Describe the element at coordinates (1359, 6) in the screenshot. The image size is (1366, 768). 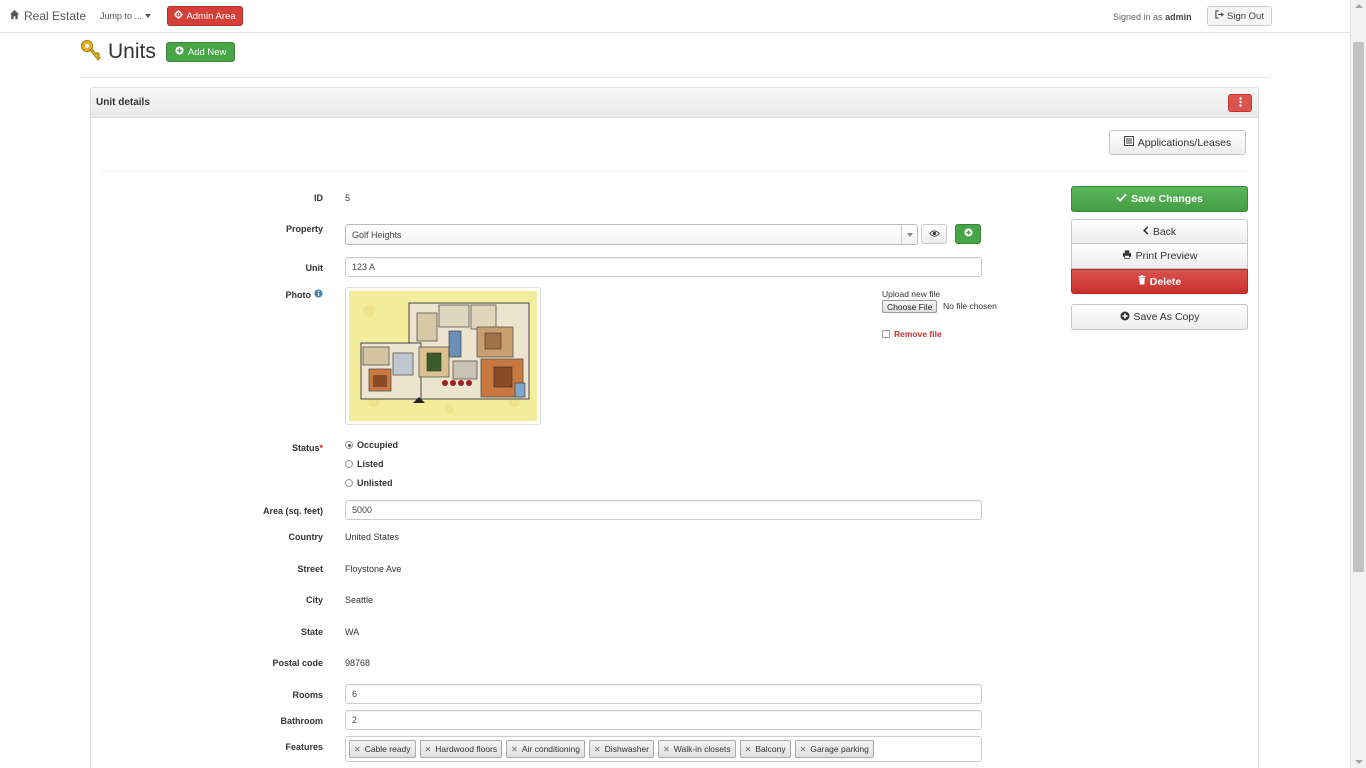
I see `scroll-up-arrow-icon` at that location.